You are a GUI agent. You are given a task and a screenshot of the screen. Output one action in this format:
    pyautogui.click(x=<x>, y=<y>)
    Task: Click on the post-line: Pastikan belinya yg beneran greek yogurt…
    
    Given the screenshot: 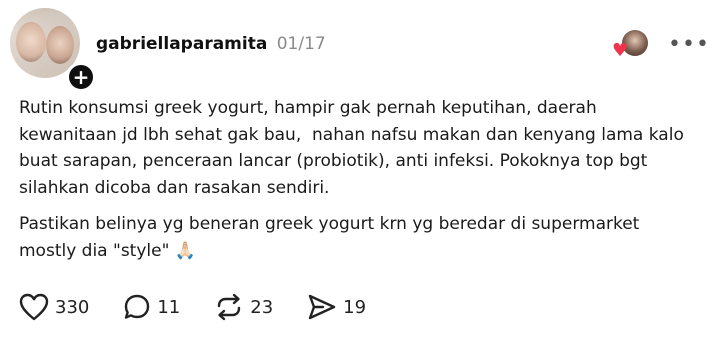 What is the action you would take?
    pyautogui.click(x=329, y=224)
    